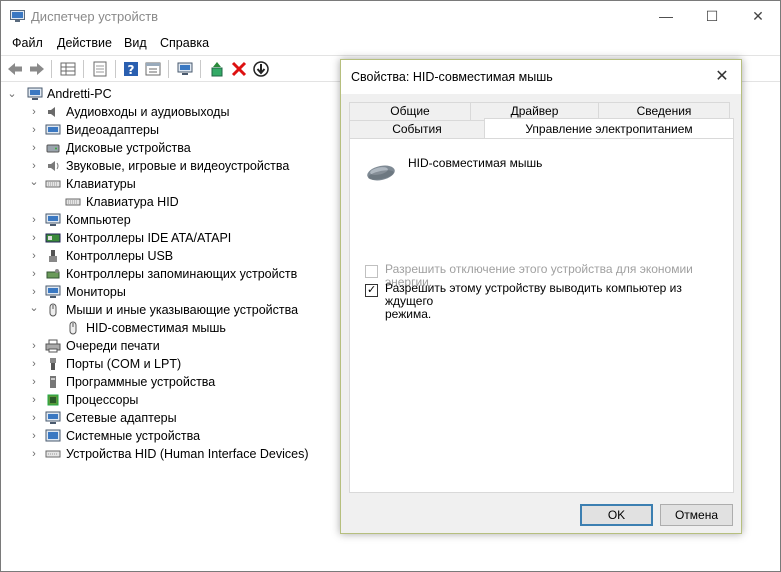 This screenshot has height=572, width=781. I want to click on hid-icon, so click(53, 454).